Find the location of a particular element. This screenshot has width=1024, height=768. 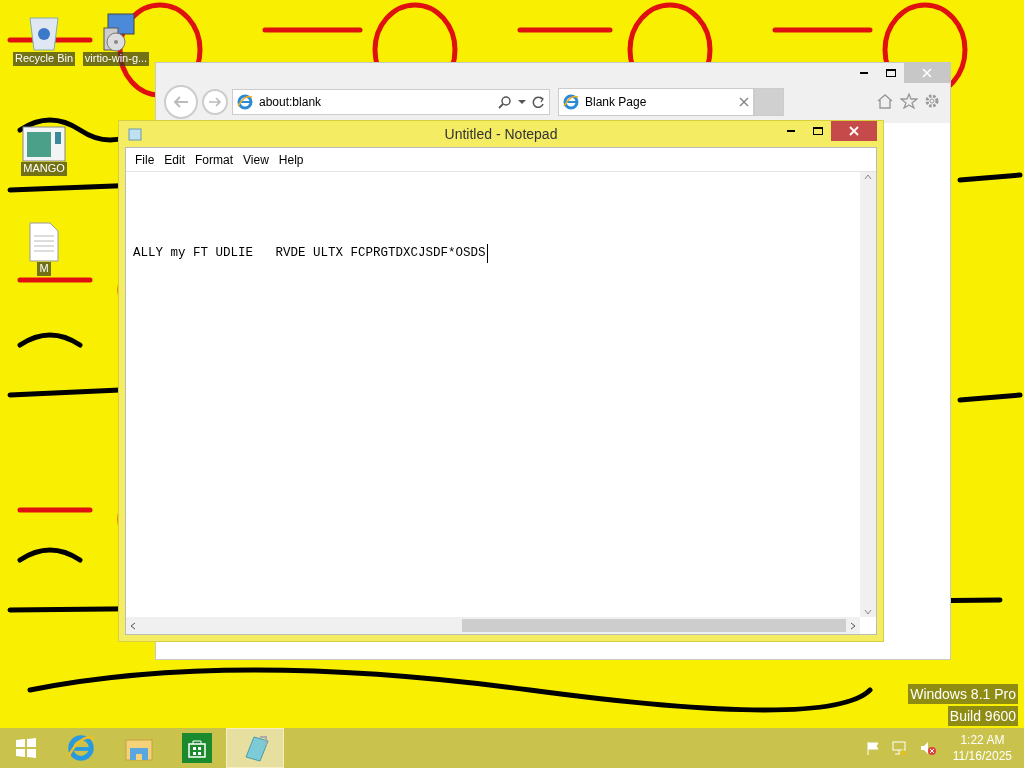

menu-item: Format is located at coordinates (214, 159).